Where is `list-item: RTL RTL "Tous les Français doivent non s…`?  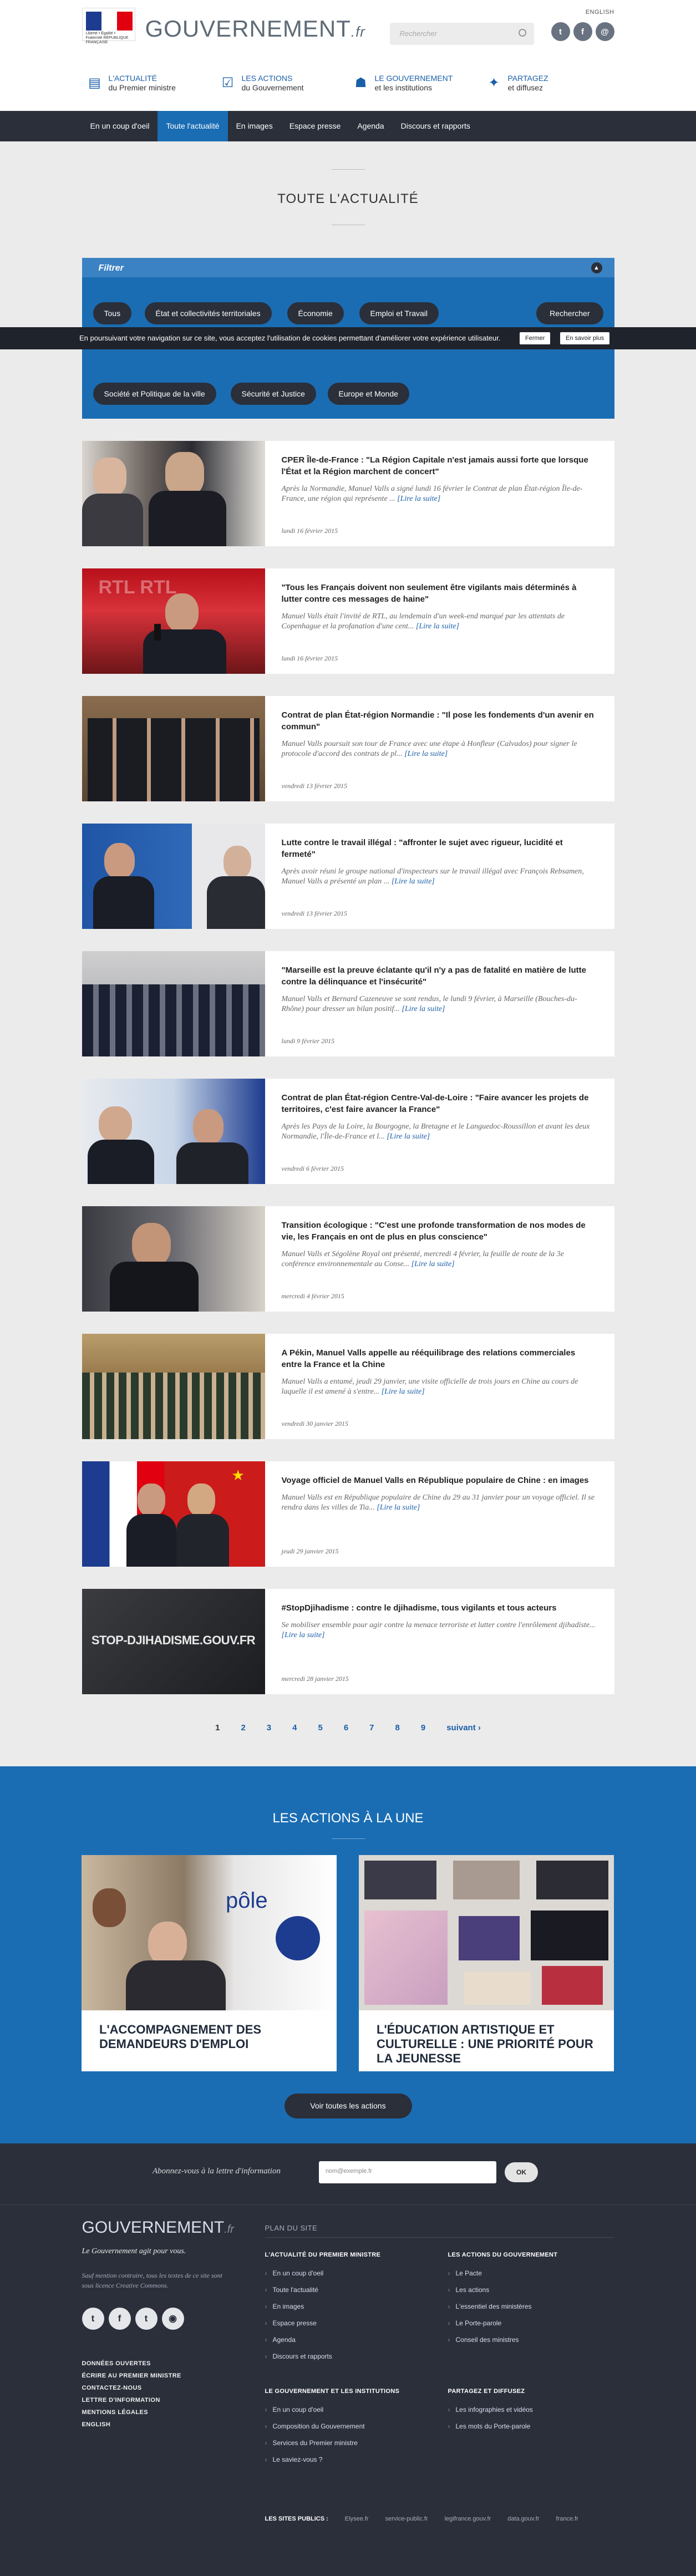
list-item: RTL RTL "Tous les Français doivent non s… is located at coordinates (348, 621).